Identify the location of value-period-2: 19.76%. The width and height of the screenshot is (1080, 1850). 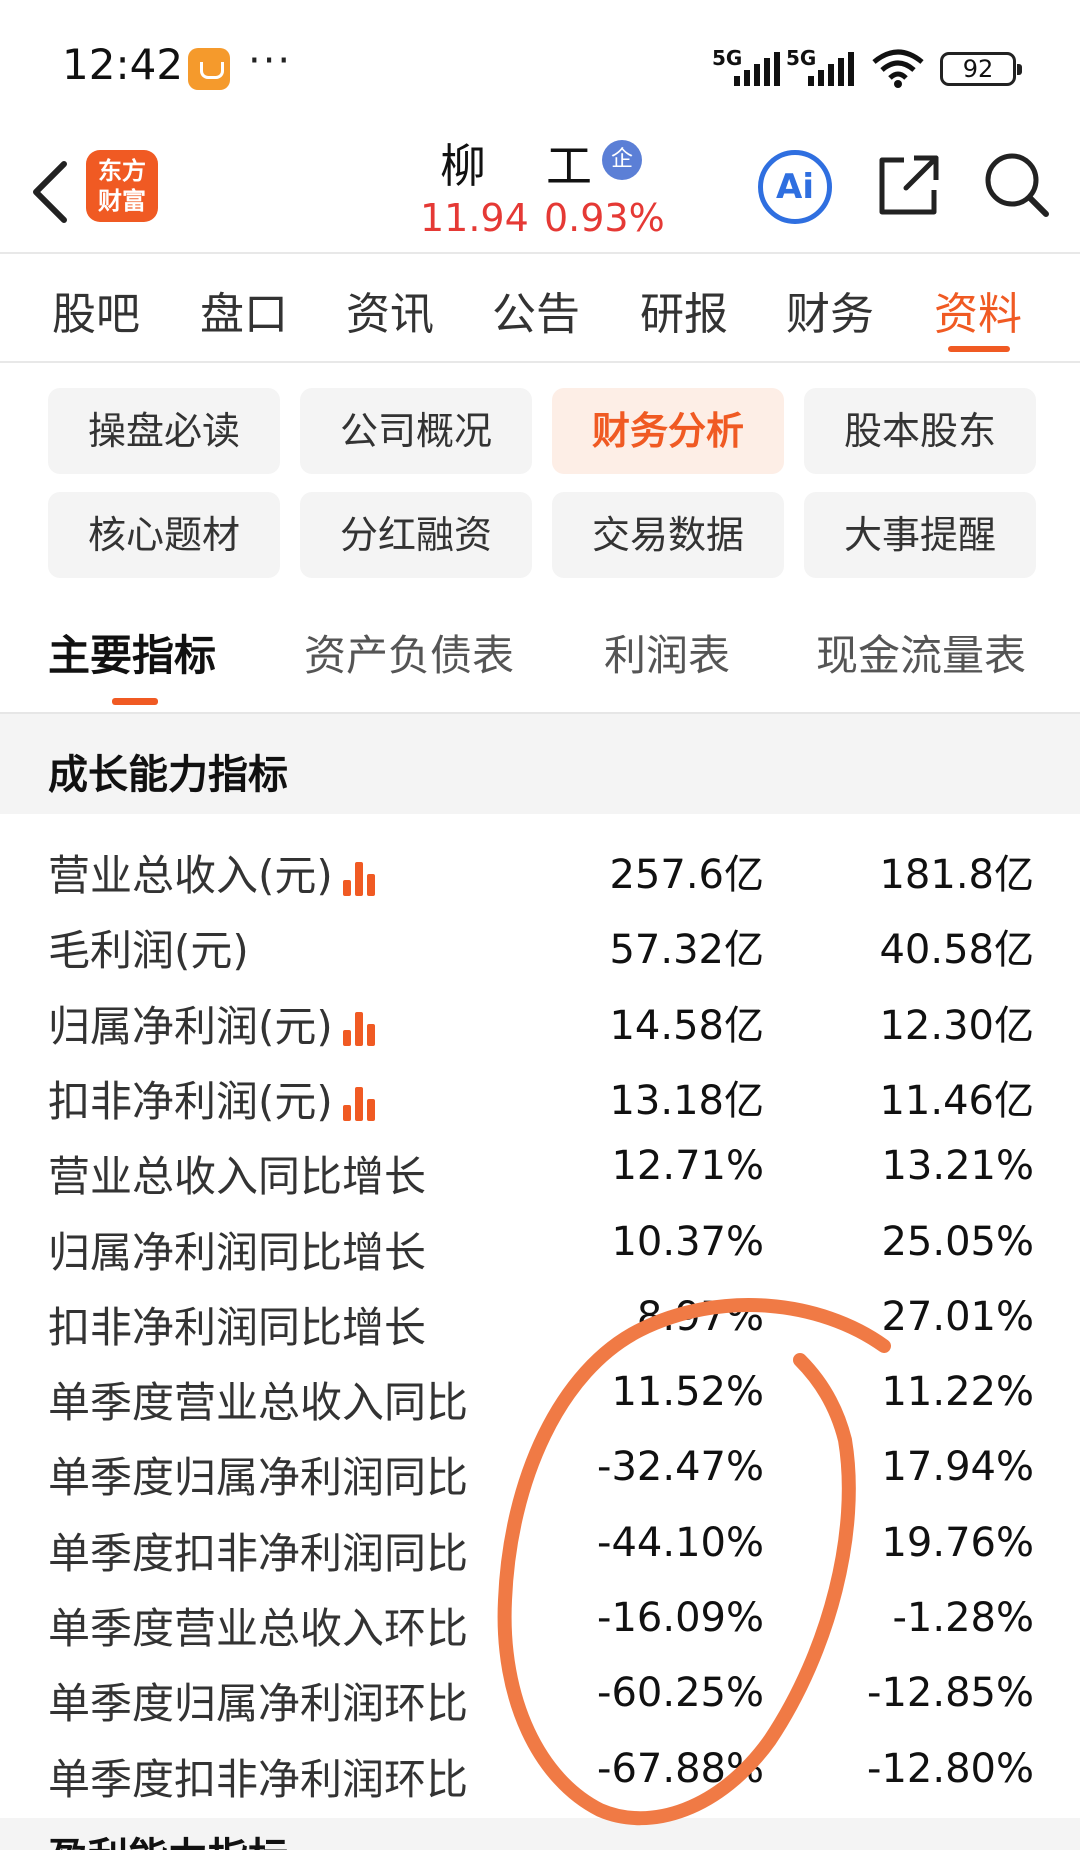
(957, 1542).